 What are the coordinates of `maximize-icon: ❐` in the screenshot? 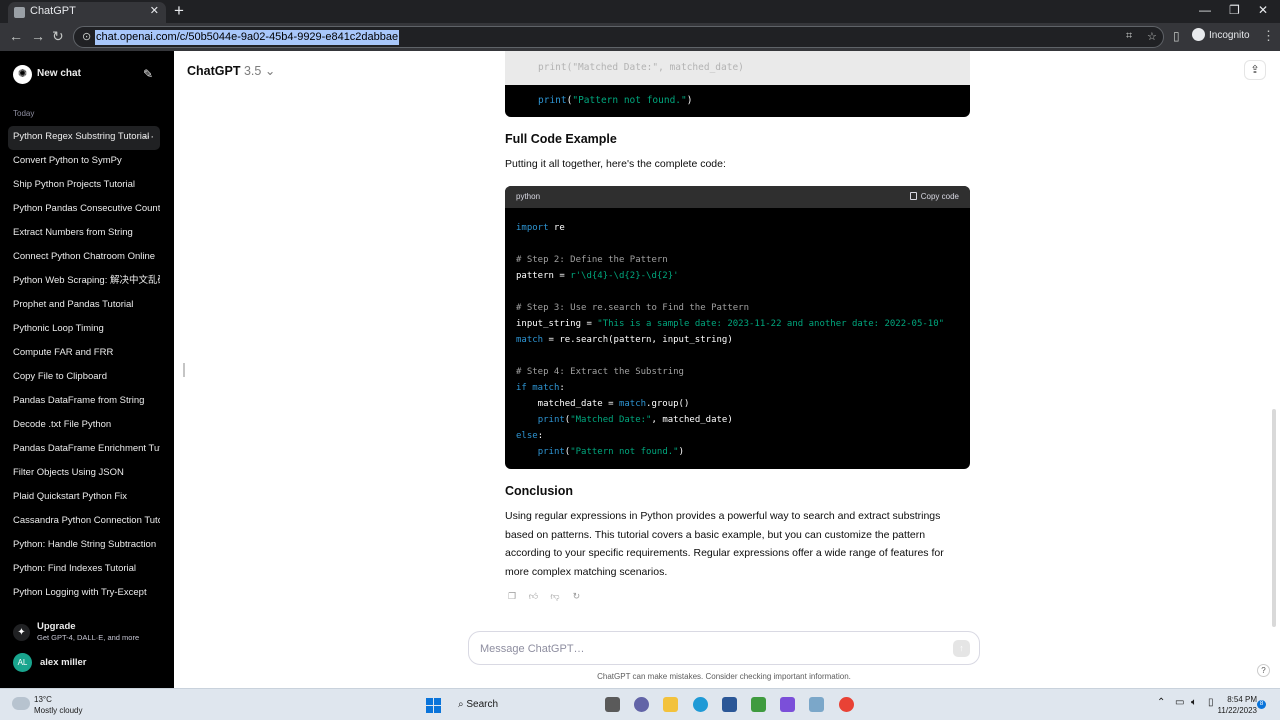 It's located at (1234, 10).